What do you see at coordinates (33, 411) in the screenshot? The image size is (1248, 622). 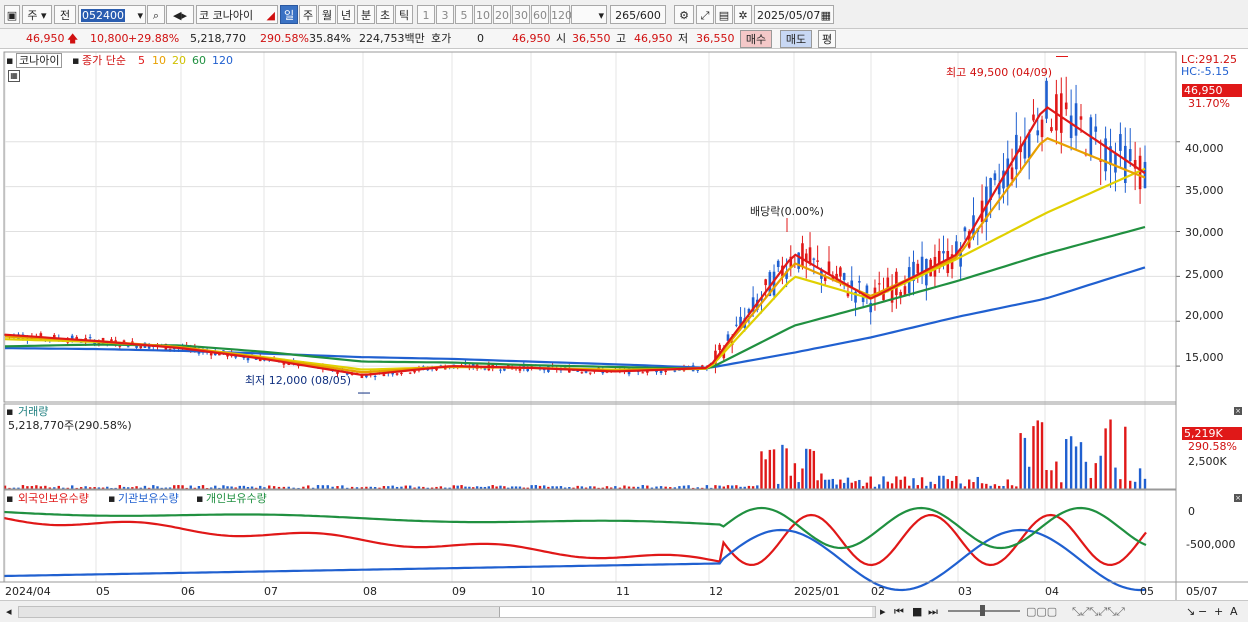 I see `volume-title: 거래량` at bounding box center [33, 411].